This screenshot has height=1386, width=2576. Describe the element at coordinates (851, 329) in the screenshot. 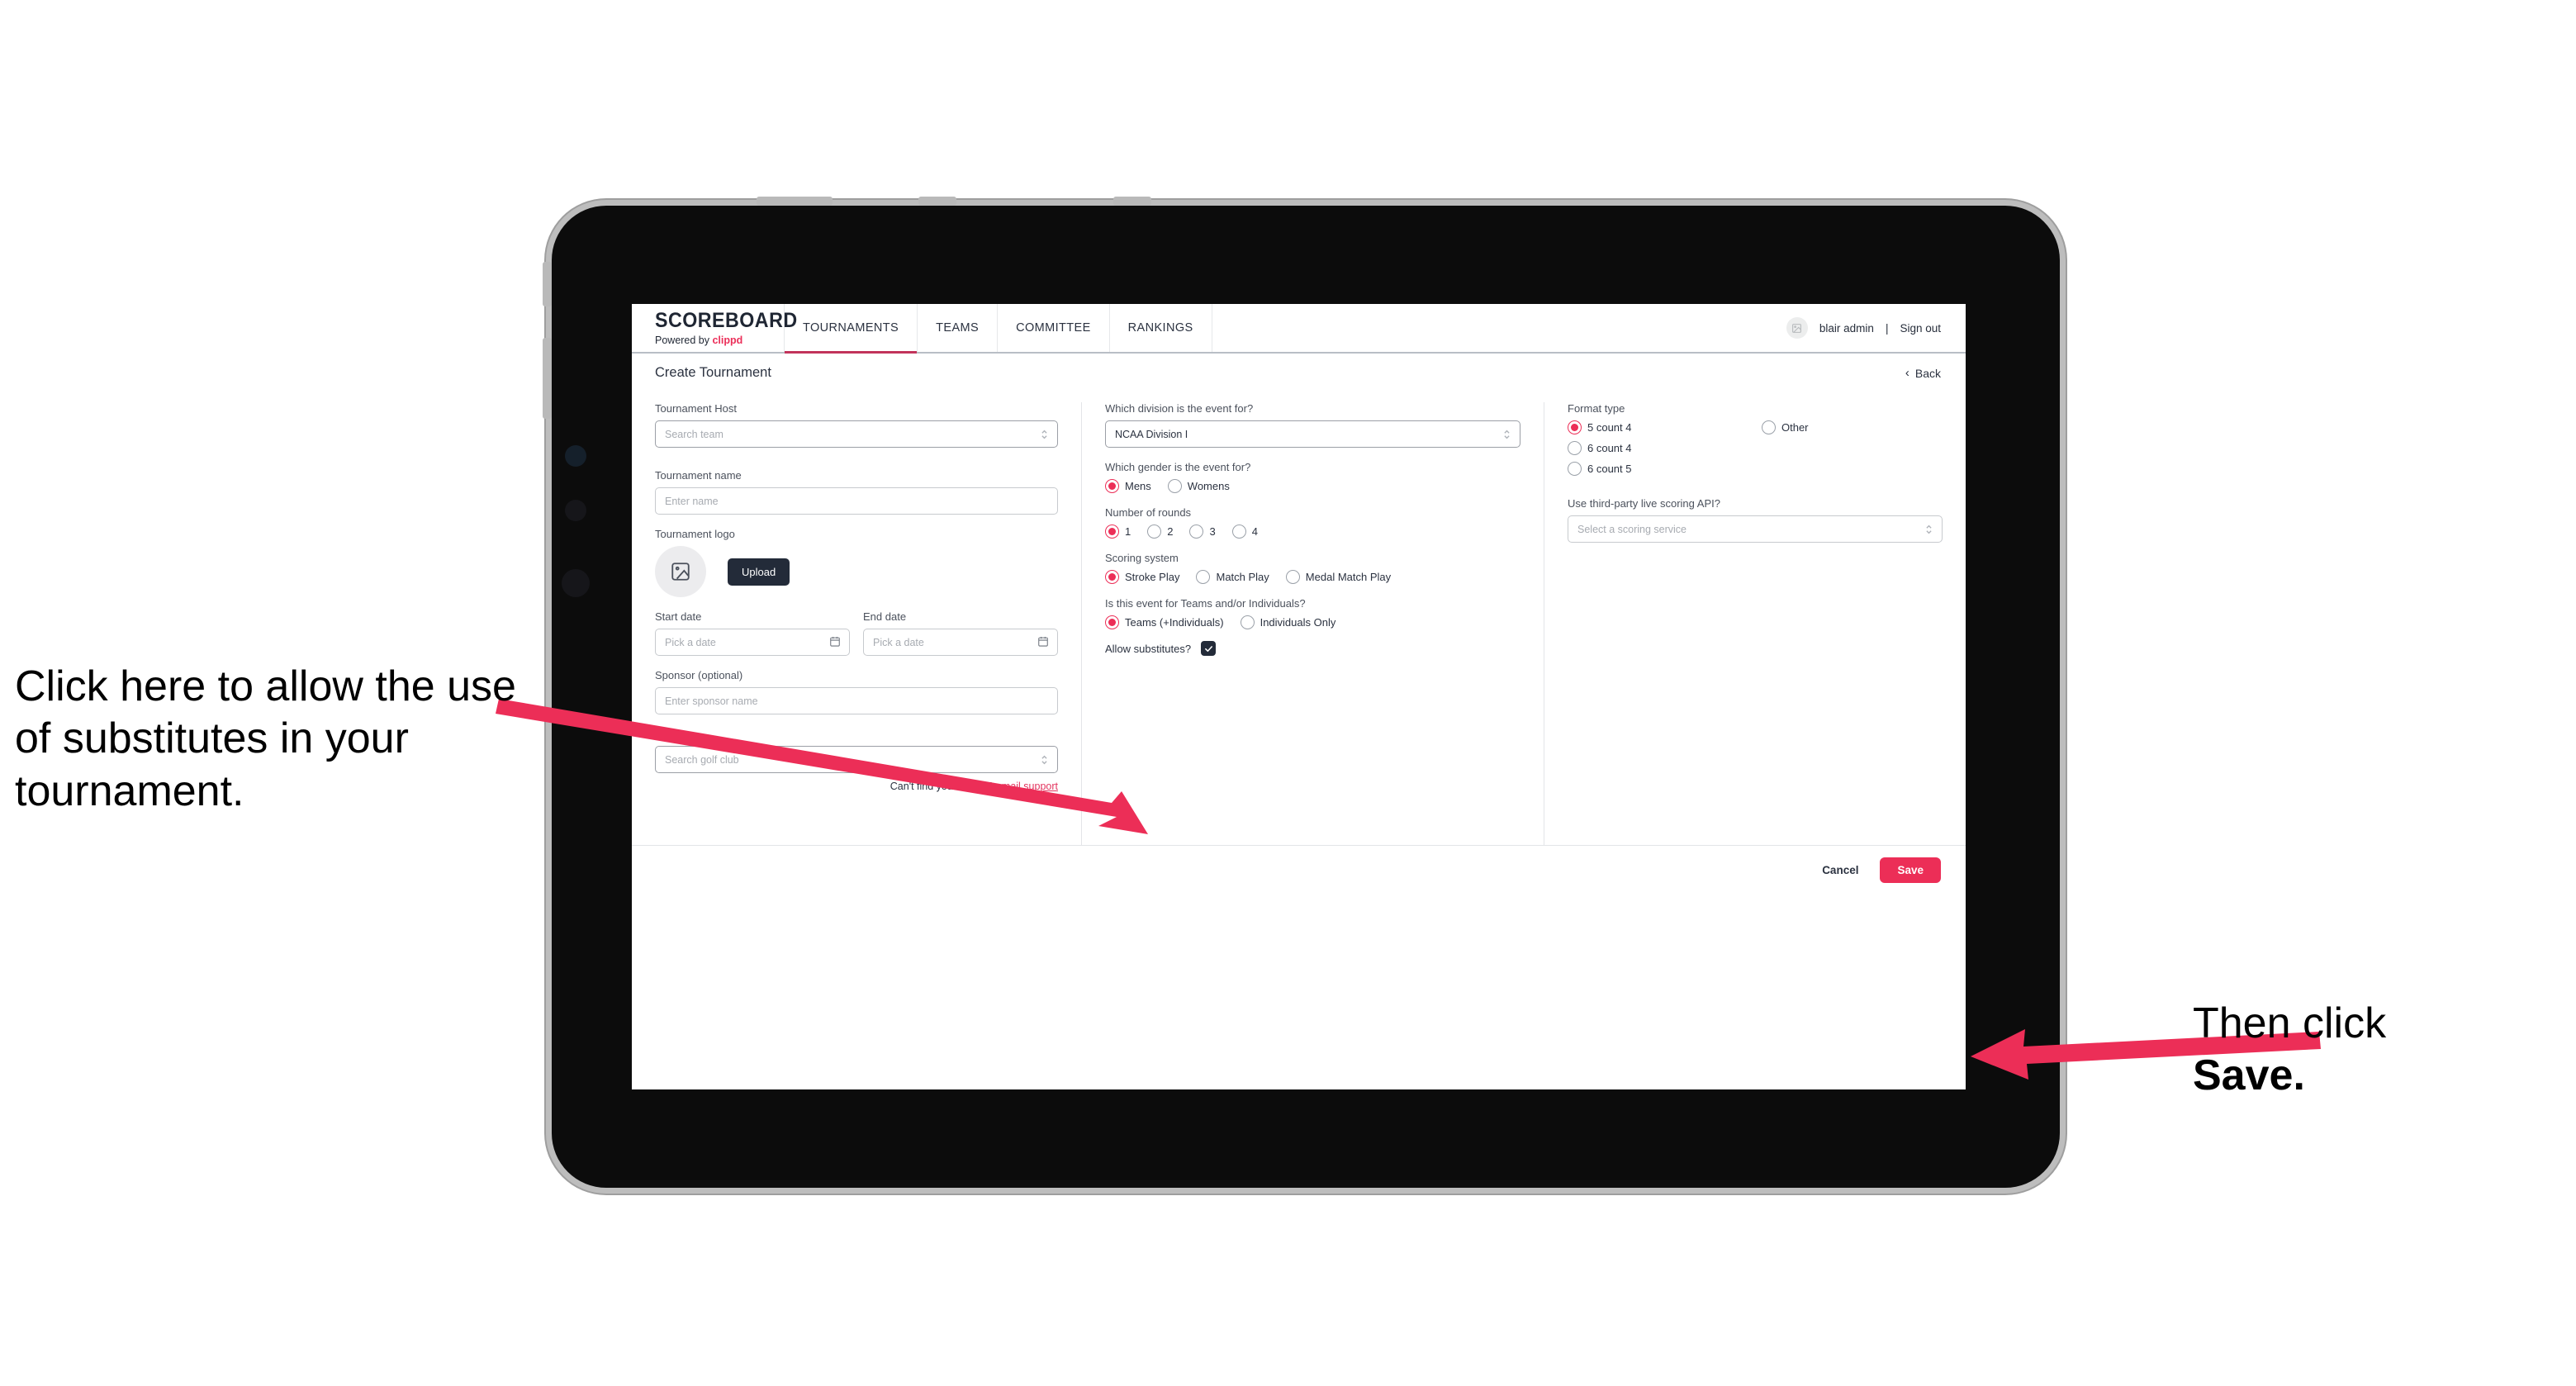

I see `nav-tab-tournaments: TOURNAMENTS` at that location.